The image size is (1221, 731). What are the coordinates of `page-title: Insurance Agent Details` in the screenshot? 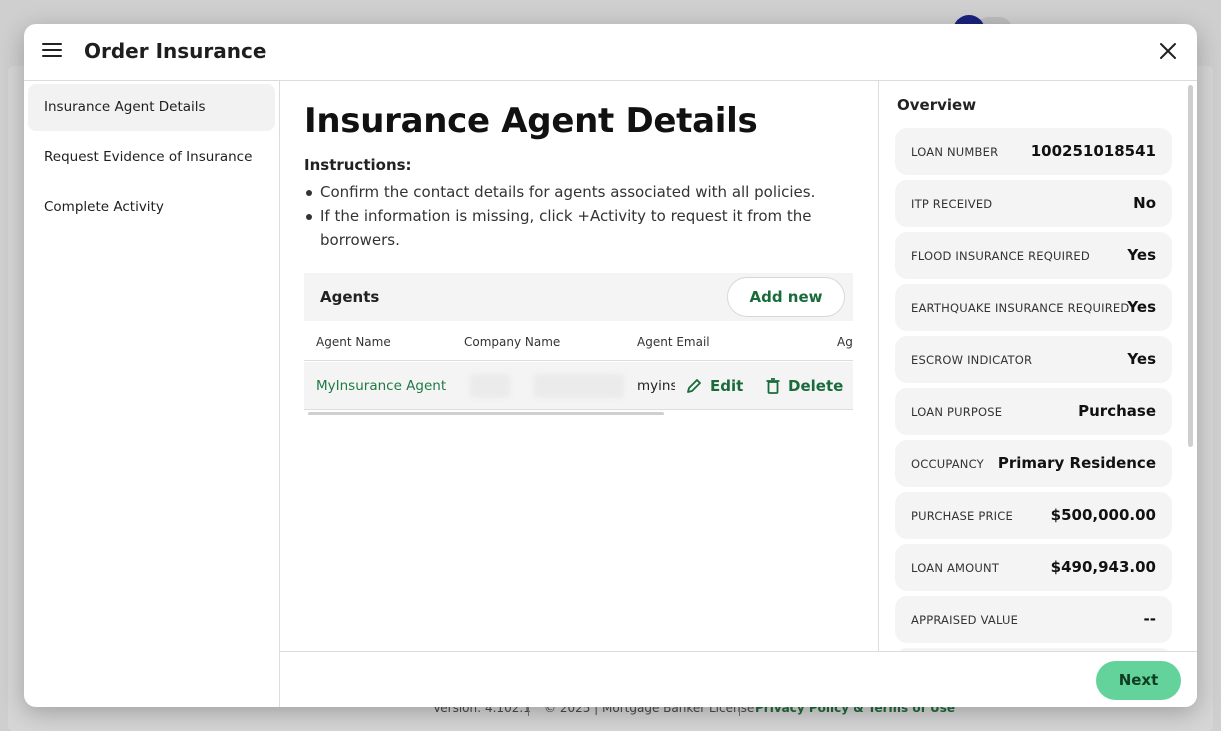 It's located at (531, 121).